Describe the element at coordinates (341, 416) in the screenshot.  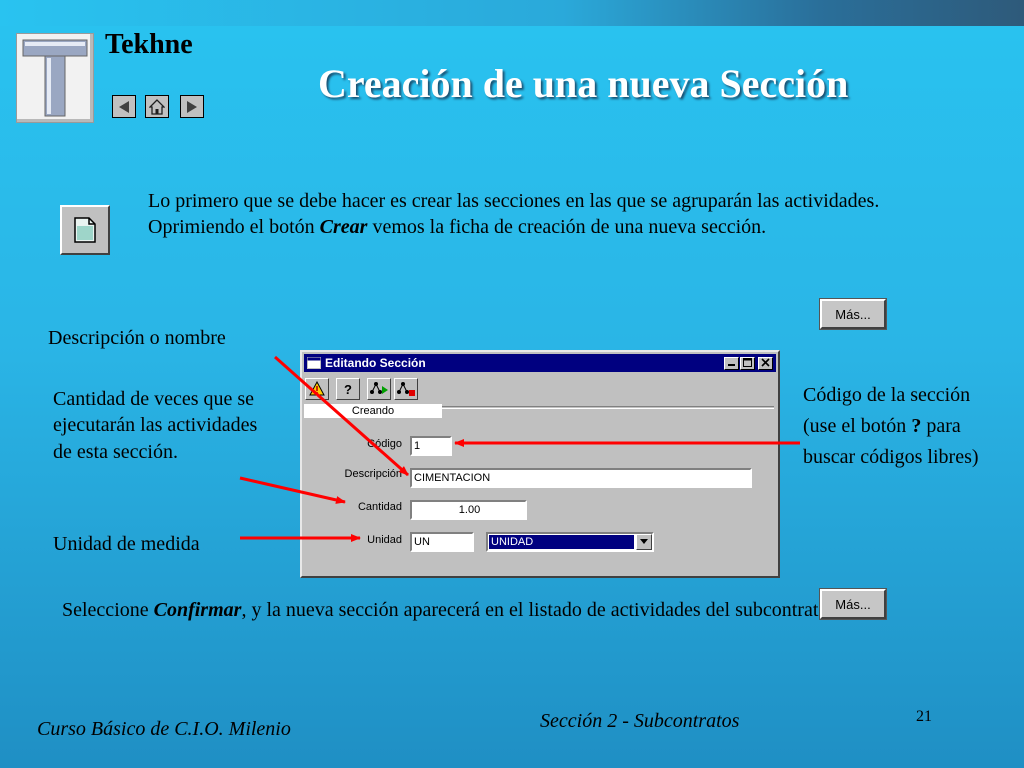
I see `arrow-descripcion` at that location.